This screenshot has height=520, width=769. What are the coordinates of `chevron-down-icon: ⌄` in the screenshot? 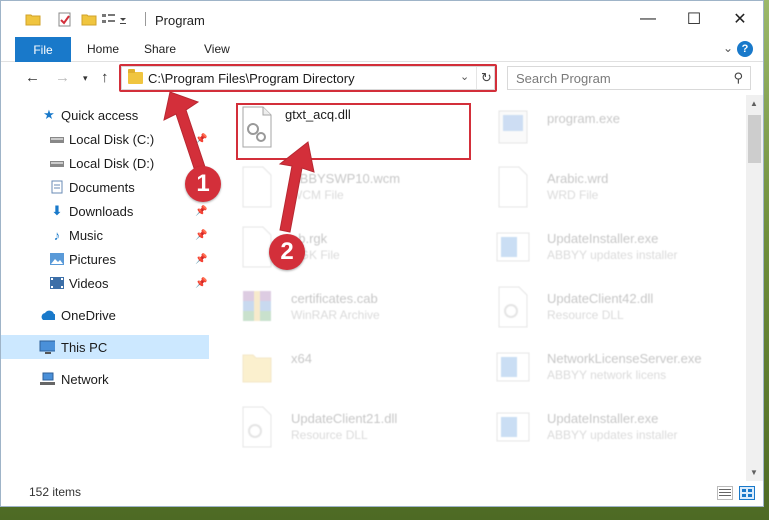 It's located at (728, 48).